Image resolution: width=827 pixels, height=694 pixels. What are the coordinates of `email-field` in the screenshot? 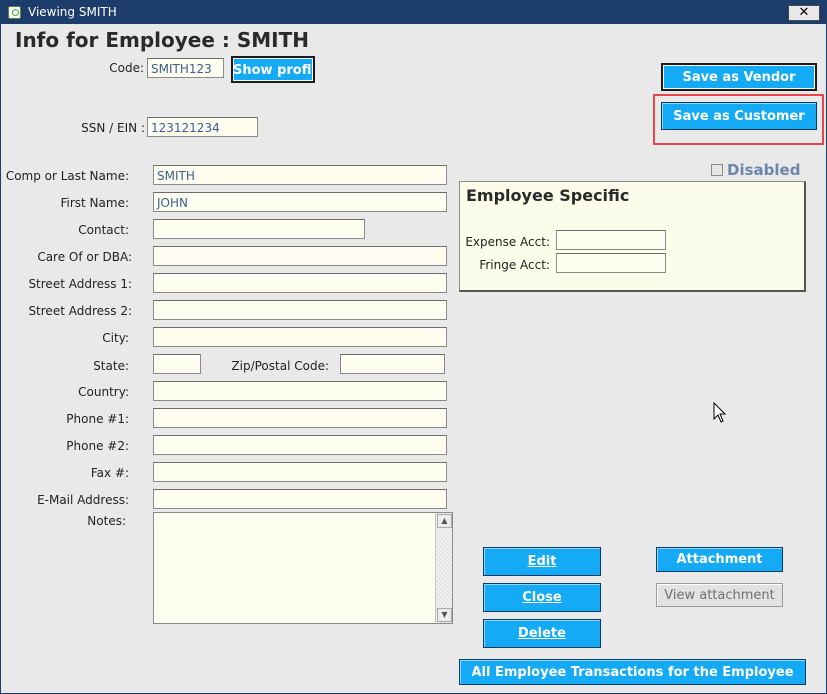 It's located at (300, 499).